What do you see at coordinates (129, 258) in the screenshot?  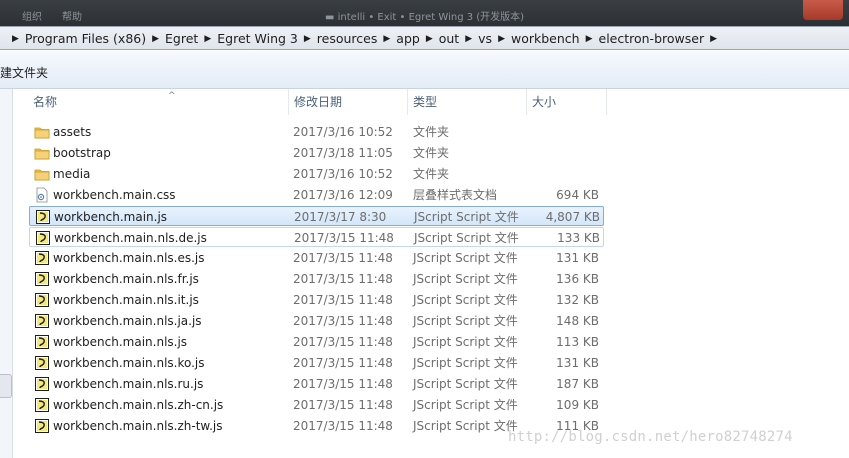 I see `file-name: workbench.main.nls.es.js` at bounding box center [129, 258].